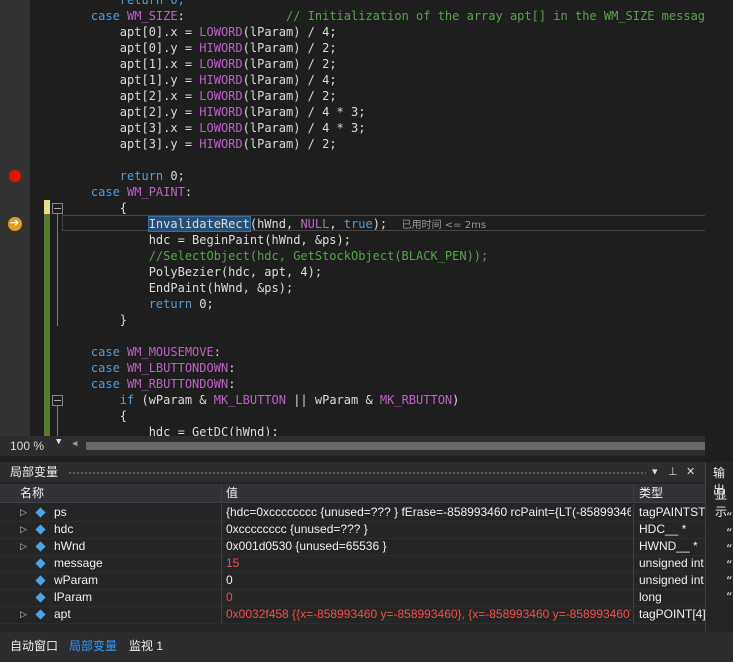 This screenshot has width=733, height=662. I want to click on code-line: apt[0].y = HIWORD(lParam) / 2;, so click(199, 48).